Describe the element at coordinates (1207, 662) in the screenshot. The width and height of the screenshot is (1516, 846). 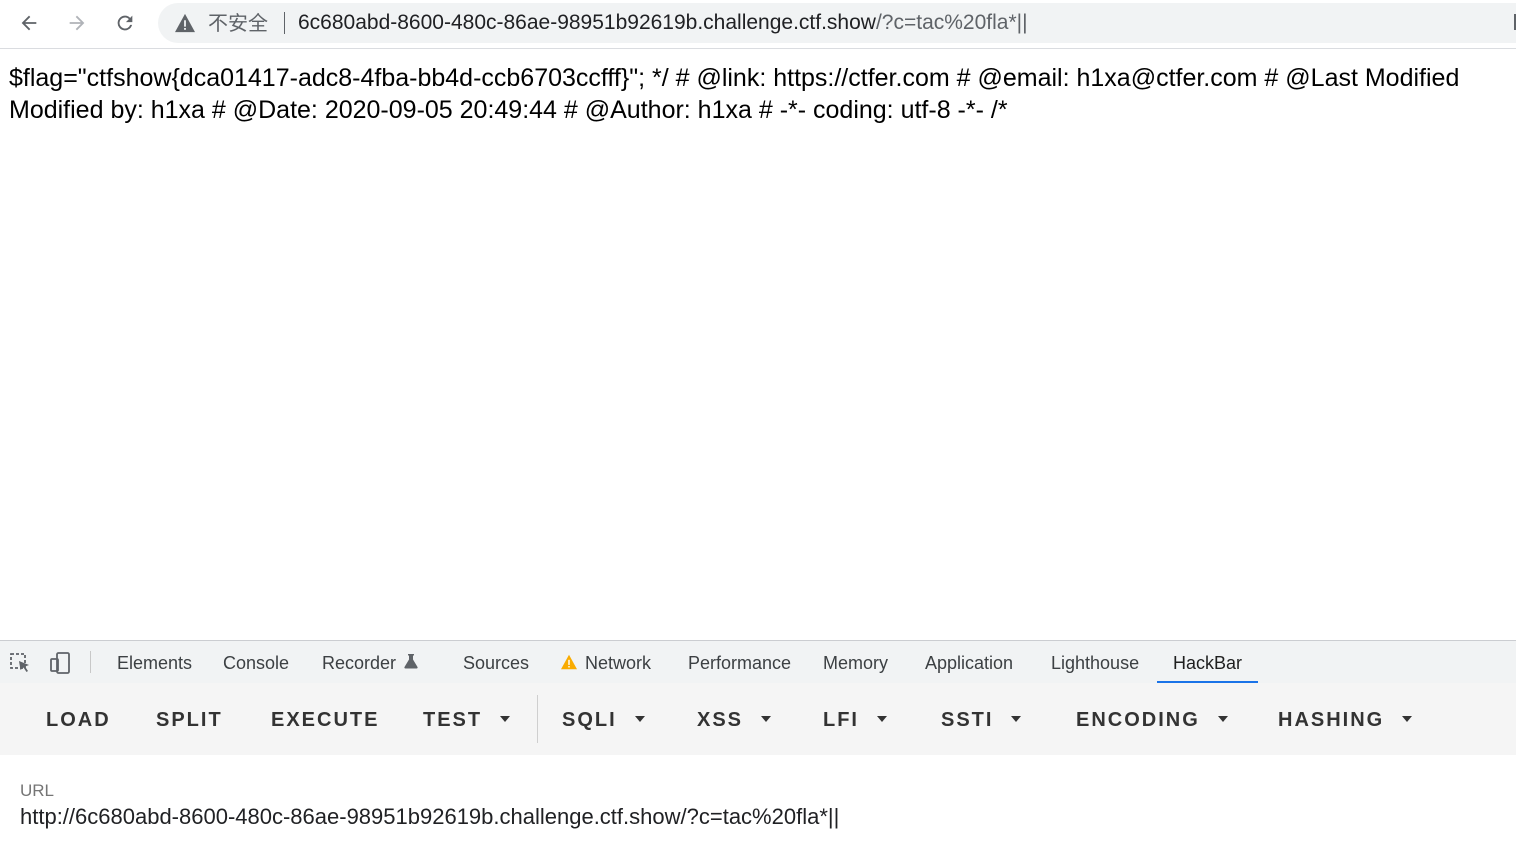
I see `tab-hackbar: HackBar` at that location.